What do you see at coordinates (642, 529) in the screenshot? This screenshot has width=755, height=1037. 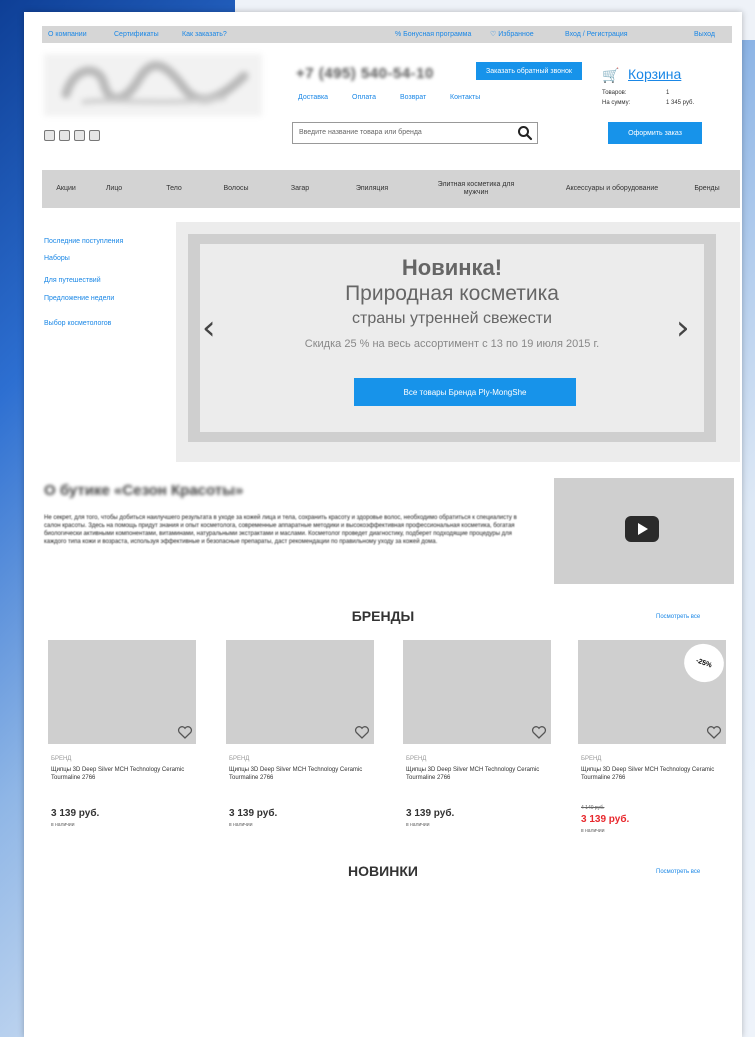 I see `play-icon` at bounding box center [642, 529].